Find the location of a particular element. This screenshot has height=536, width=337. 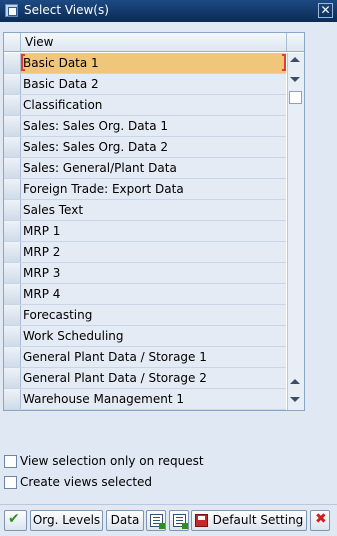

row-label: MRP 2 is located at coordinates (42, 252).